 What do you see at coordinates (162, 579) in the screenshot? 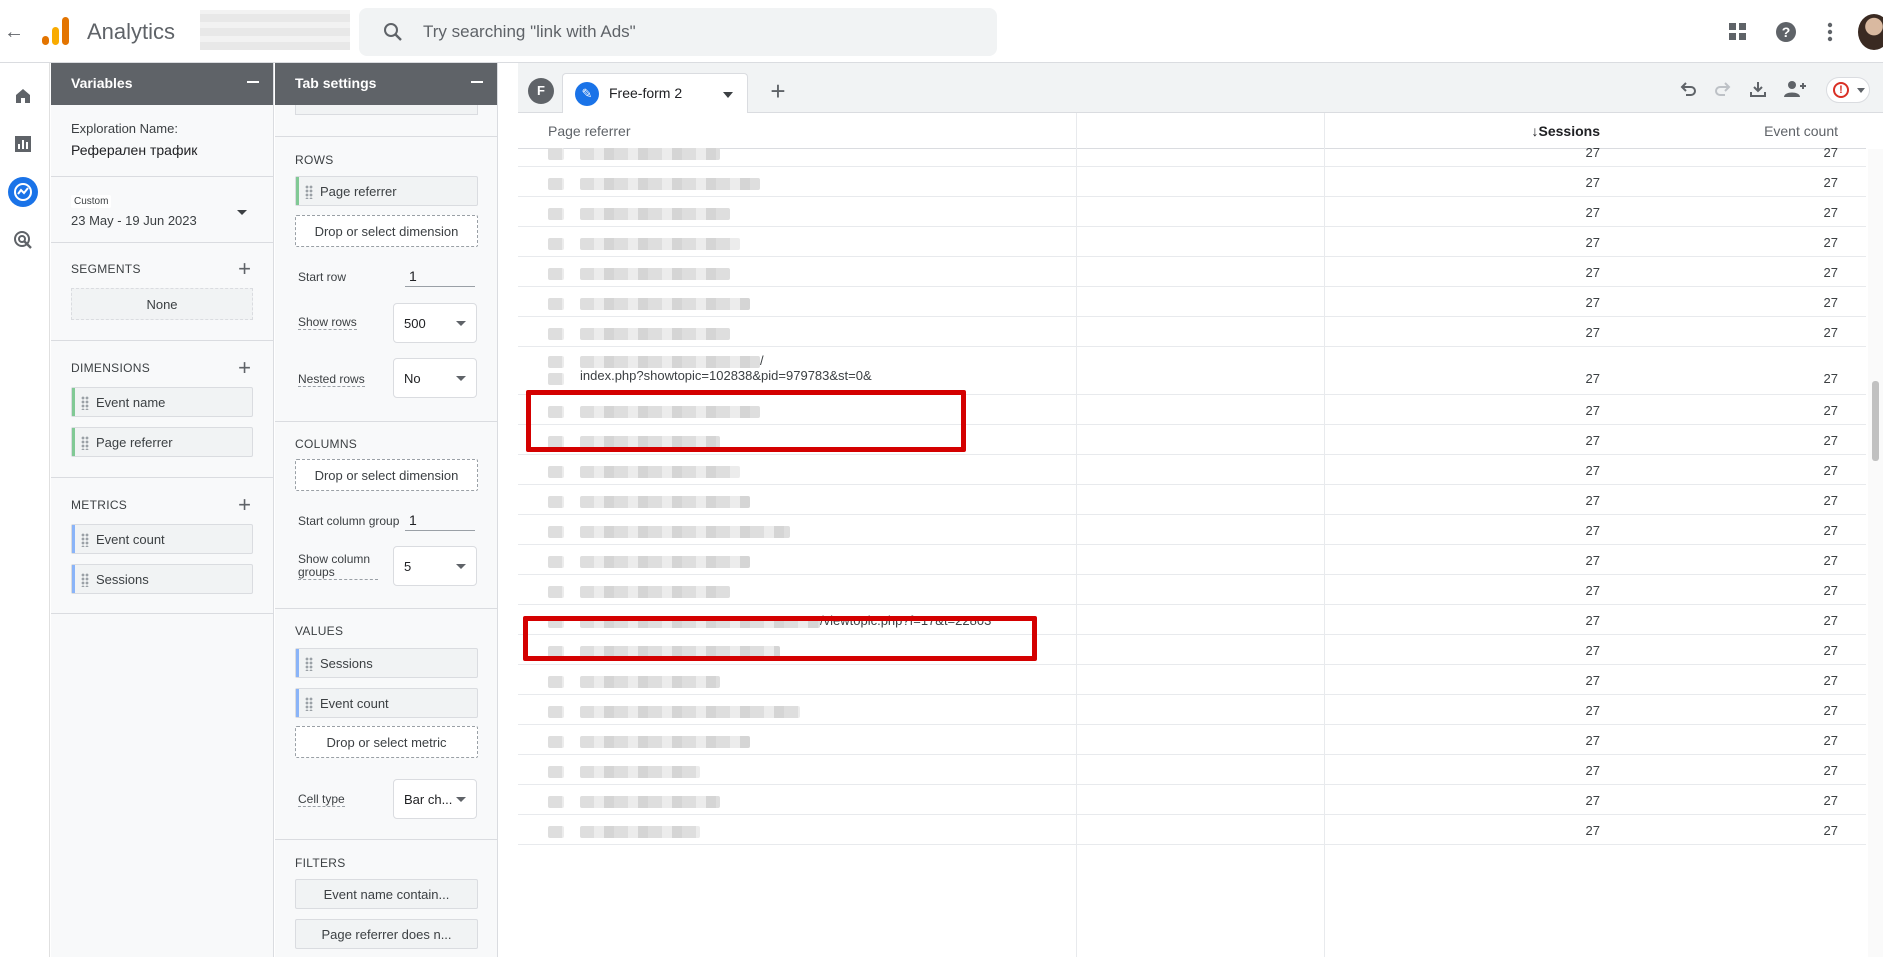
I see `metric-chip-sessions: Sessions` at bounding box center [162, 579].